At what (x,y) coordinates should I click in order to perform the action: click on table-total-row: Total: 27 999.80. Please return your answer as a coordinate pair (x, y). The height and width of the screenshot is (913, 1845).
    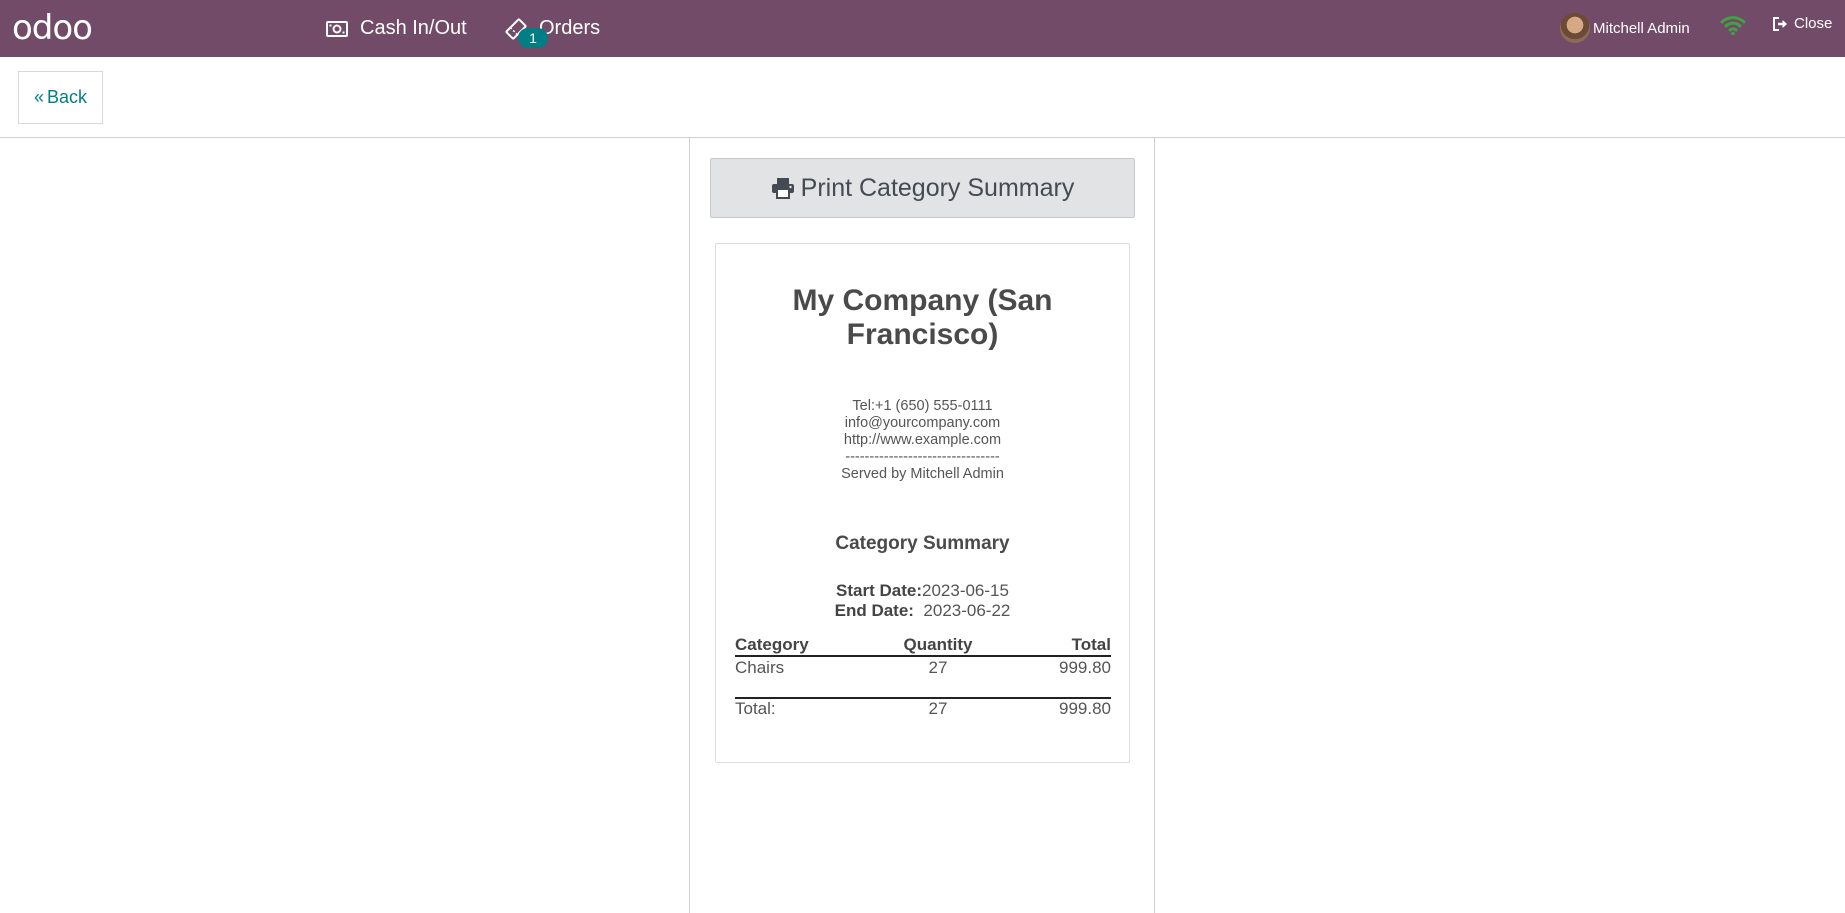
    Looking at the image, I should click on (923, 708).